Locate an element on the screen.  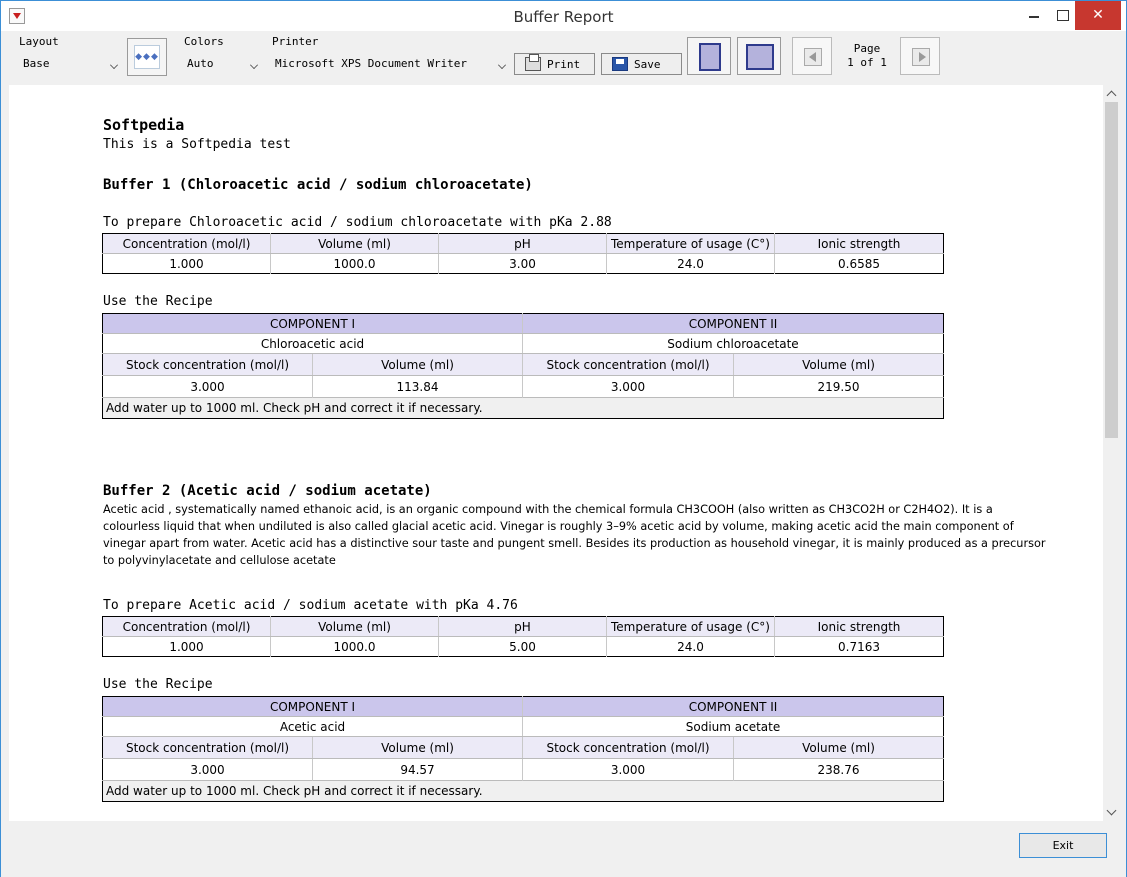
next-page-button is located at coordinates (920, 56).